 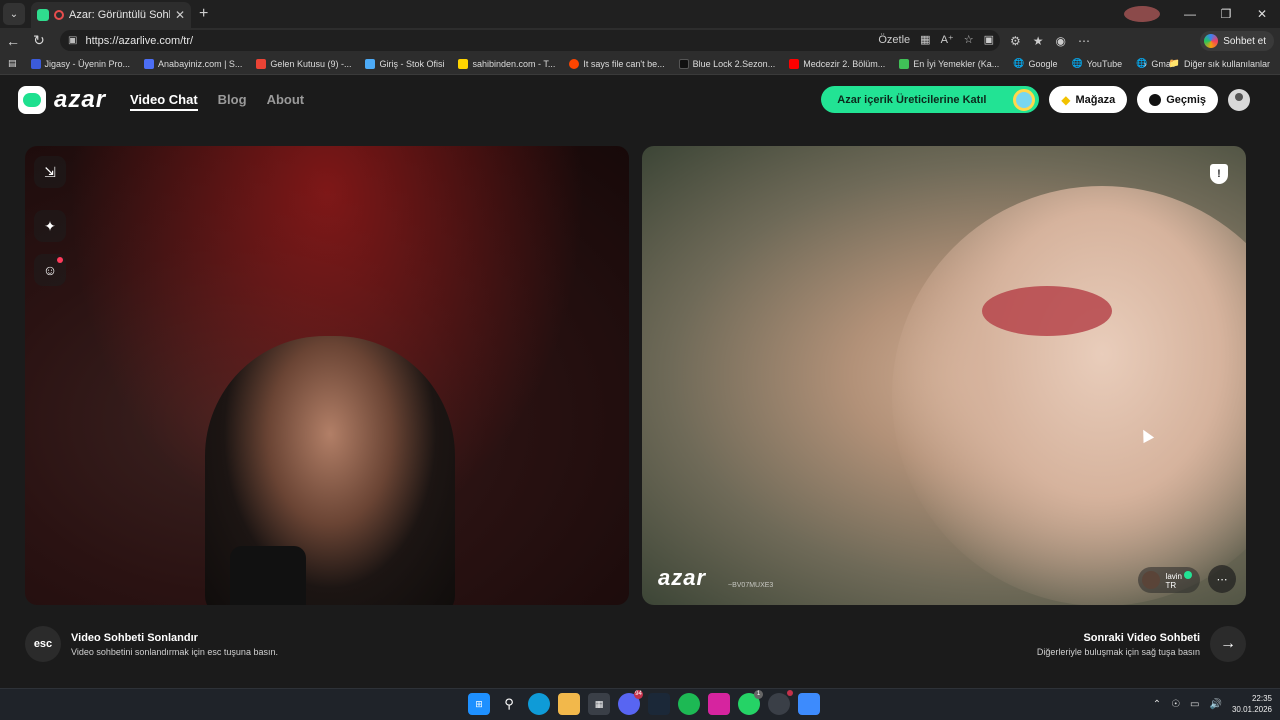 I want to click on copilot-label: Sohbet et, so click(x=1244, y=41).